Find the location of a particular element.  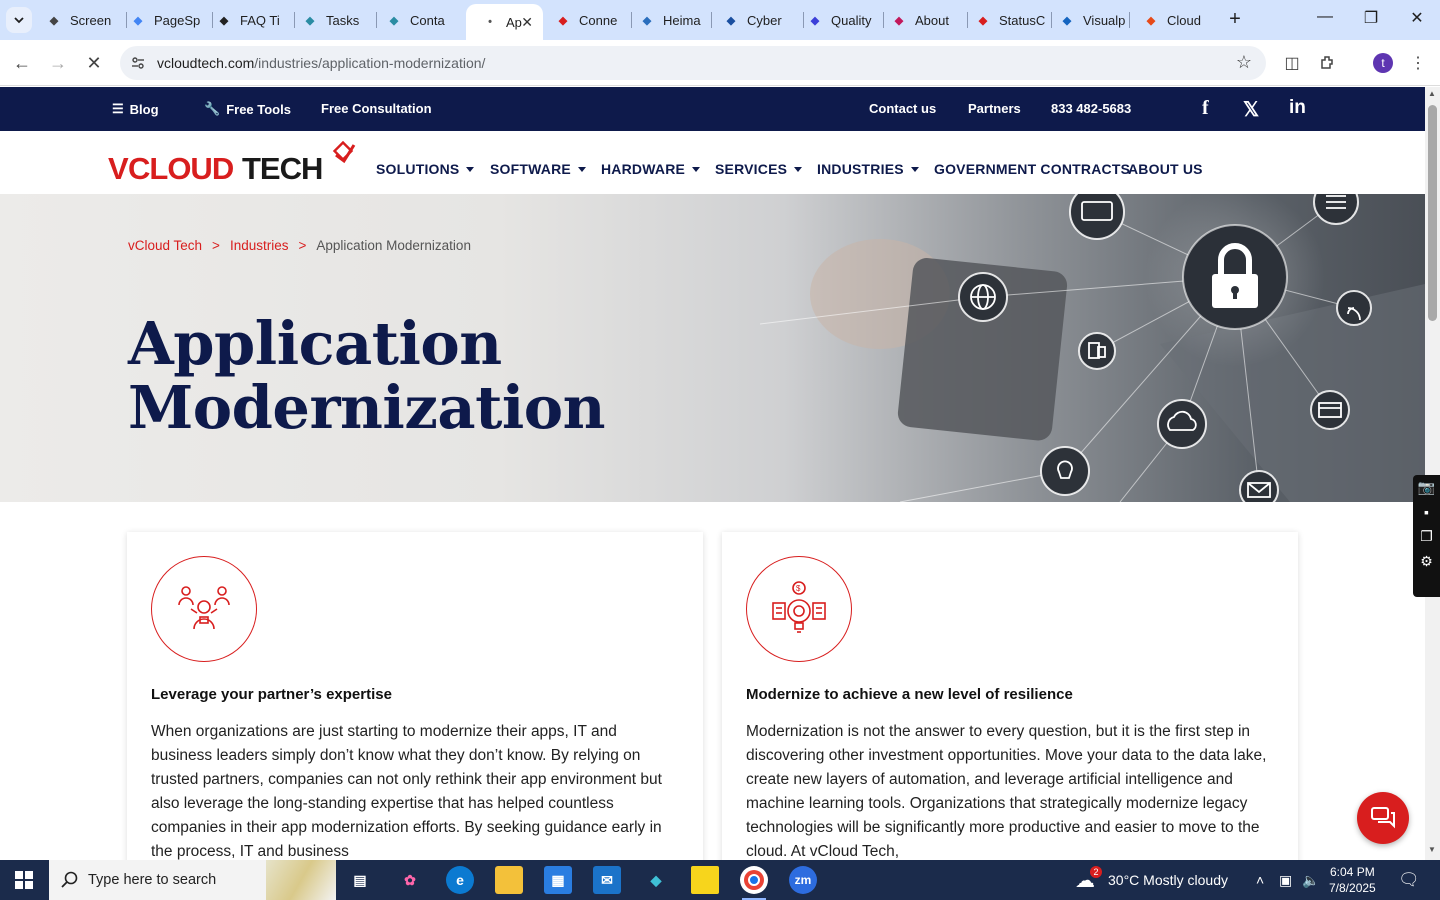

menu-kebab-icon: ⋮ is located at coordinates (1418, 63).